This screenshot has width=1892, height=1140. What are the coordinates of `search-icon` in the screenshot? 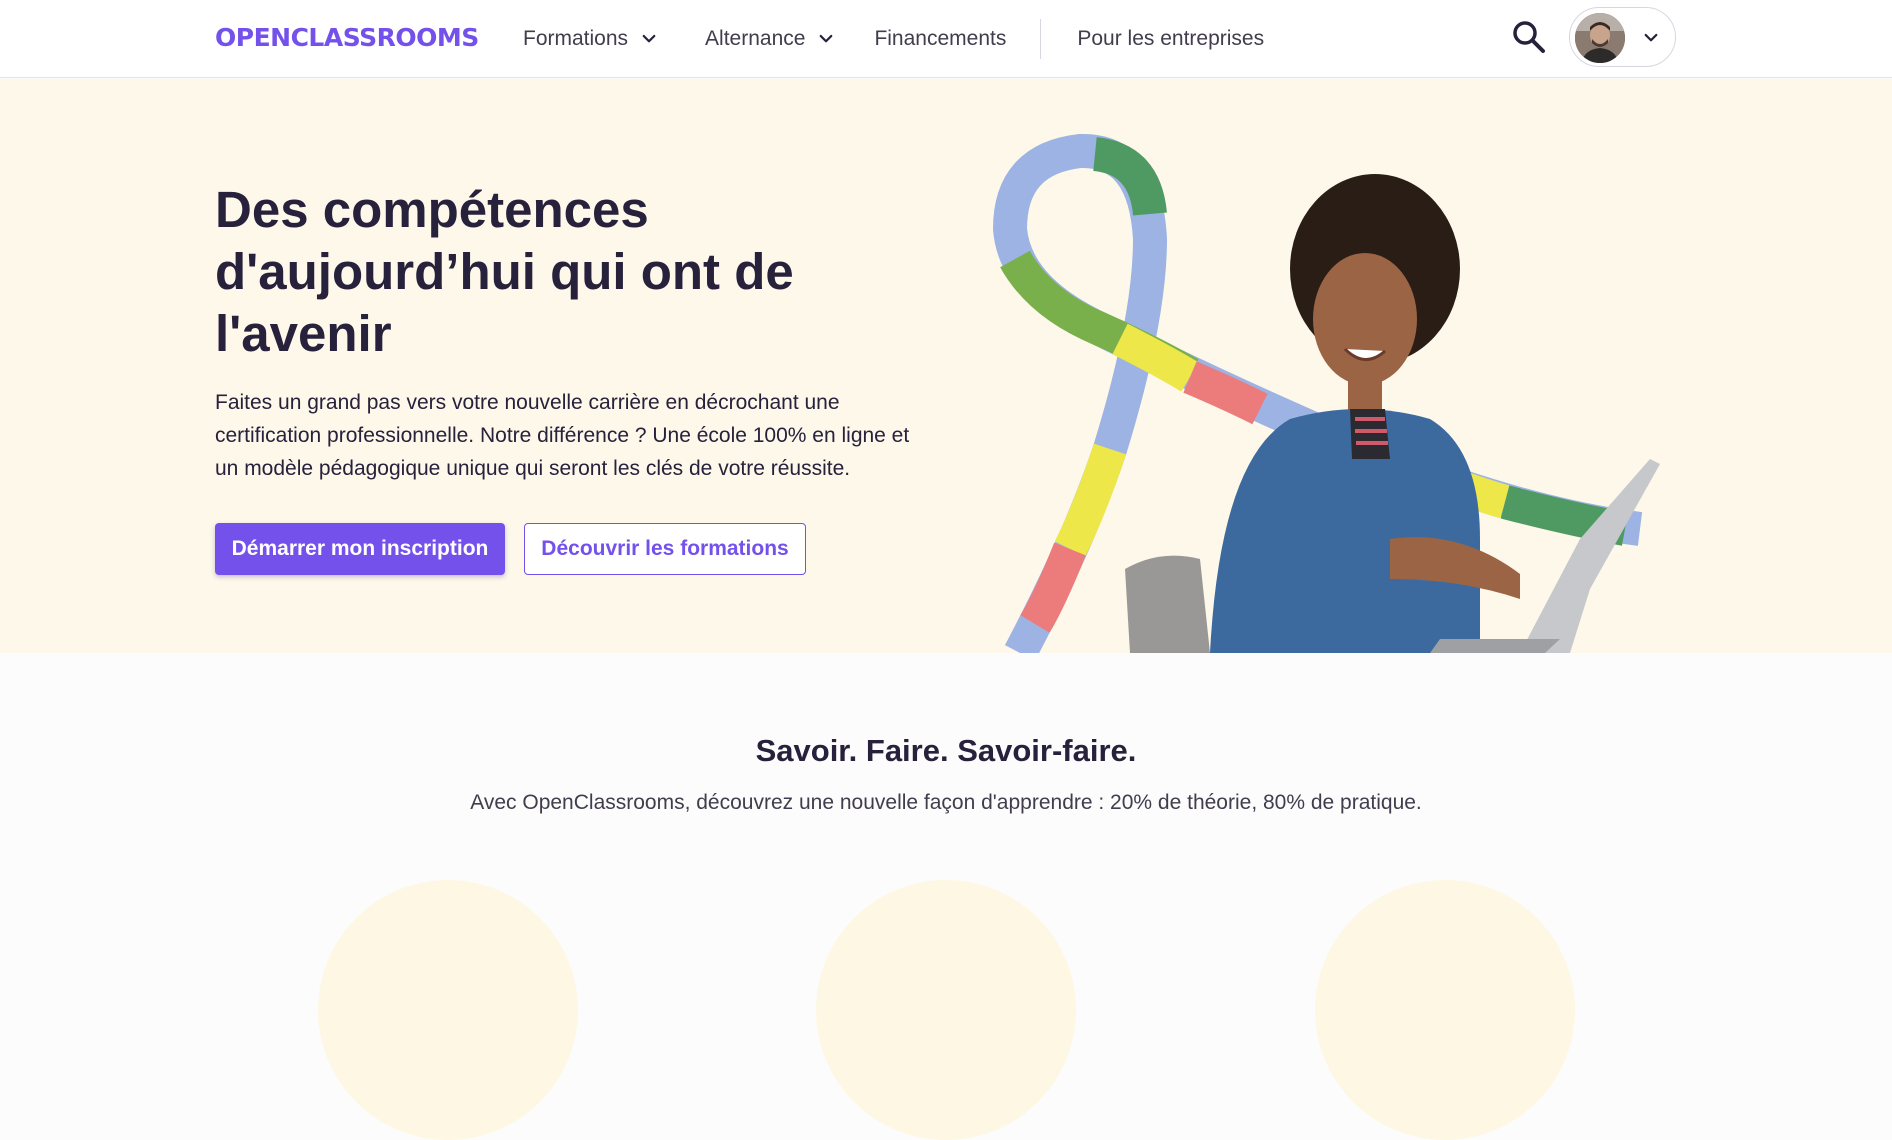 It's located at (1529, 37).